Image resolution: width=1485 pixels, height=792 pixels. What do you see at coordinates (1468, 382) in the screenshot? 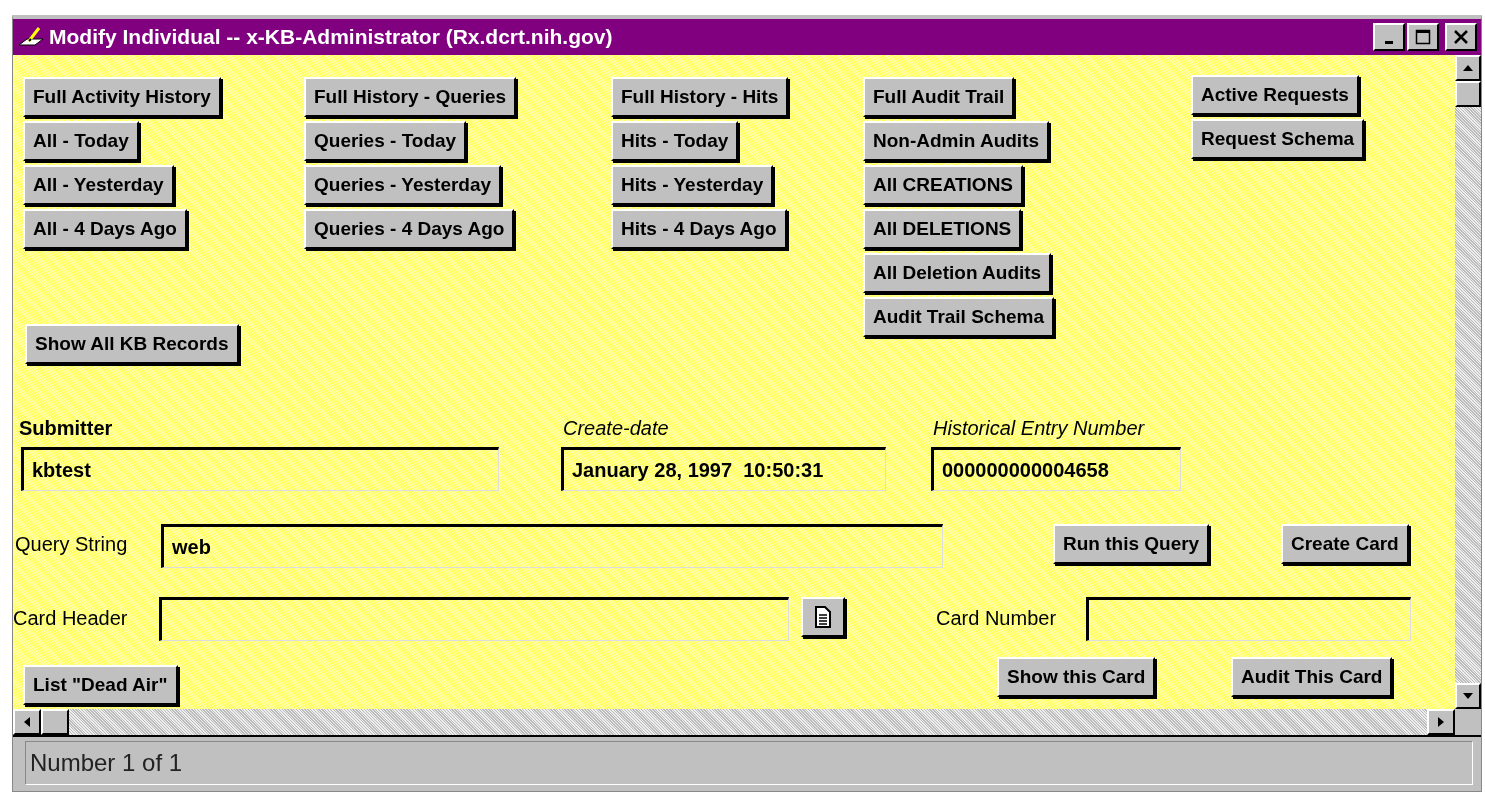
I see `vertical-scrollbar` at bounding box center [1468, 382].